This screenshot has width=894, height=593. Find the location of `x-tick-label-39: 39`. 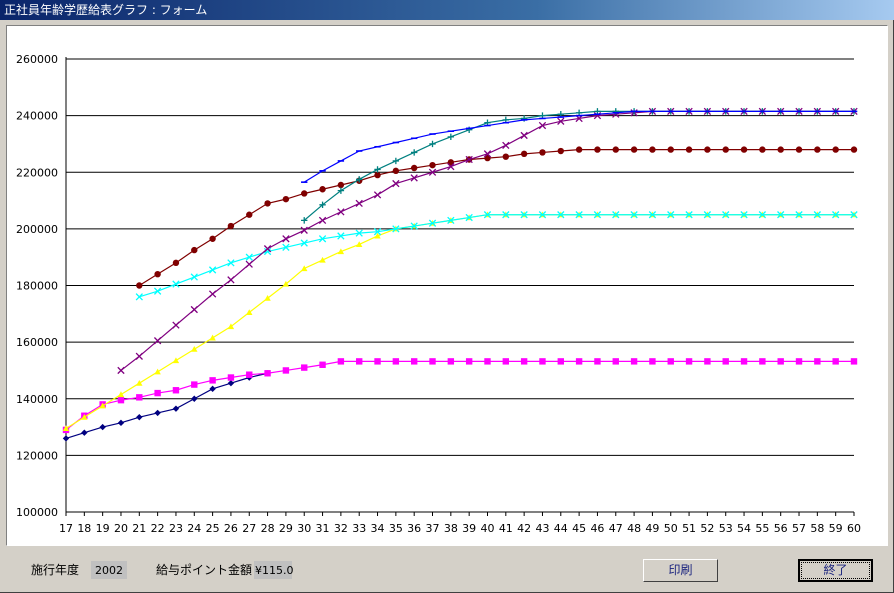

x-tick-label-39: 39 is located at coordinates (469, 528).